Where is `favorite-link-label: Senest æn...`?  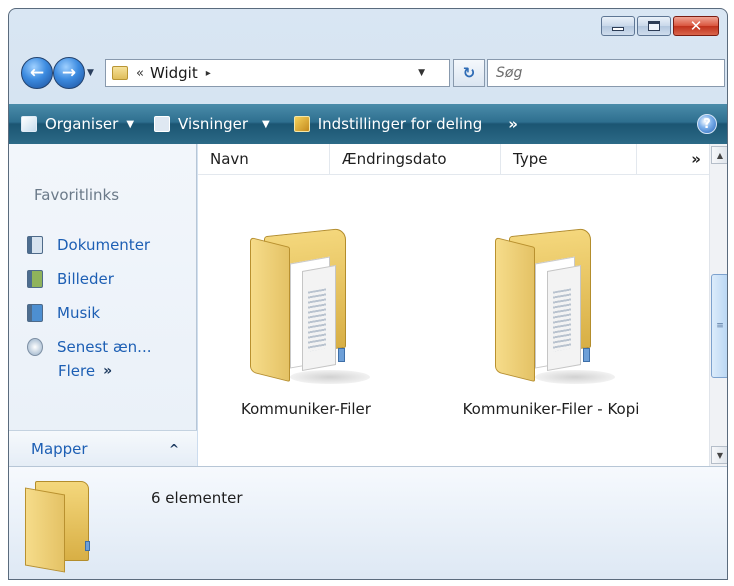 favorite-link-label: Senest æn... is located at coordinates (104, 347).